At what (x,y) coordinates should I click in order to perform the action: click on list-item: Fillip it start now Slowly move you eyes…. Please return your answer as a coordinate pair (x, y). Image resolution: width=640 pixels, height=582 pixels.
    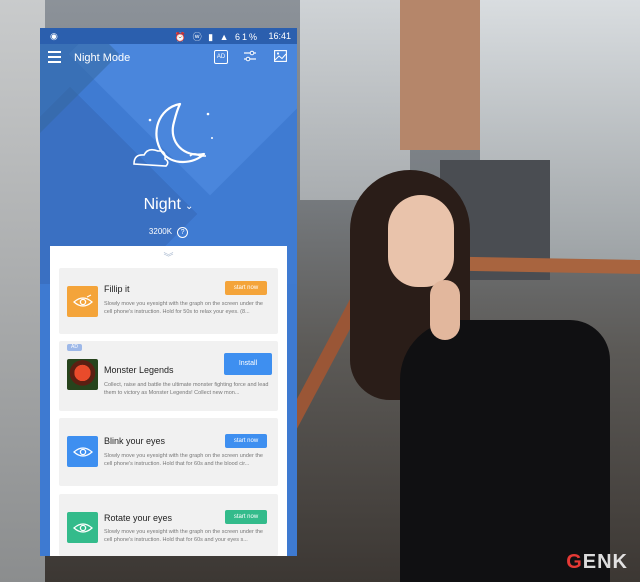
    Looking at the image, I should click on (168, 301).